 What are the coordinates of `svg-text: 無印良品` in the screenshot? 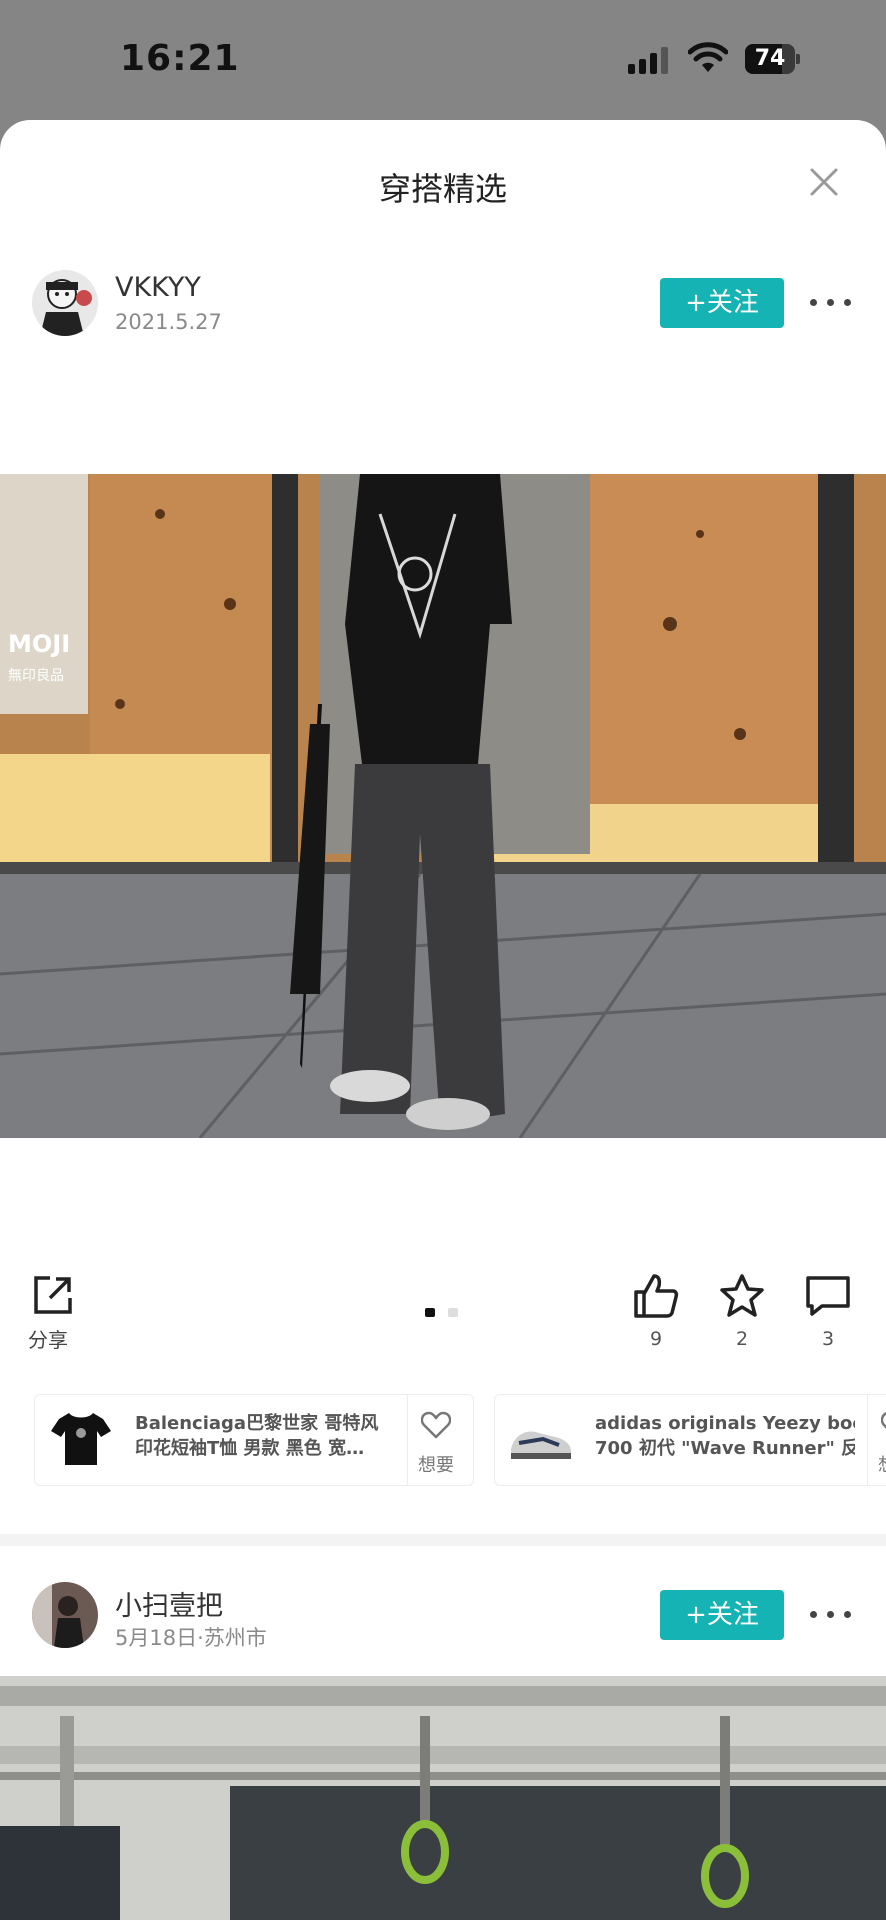 It's located at (36, 676).